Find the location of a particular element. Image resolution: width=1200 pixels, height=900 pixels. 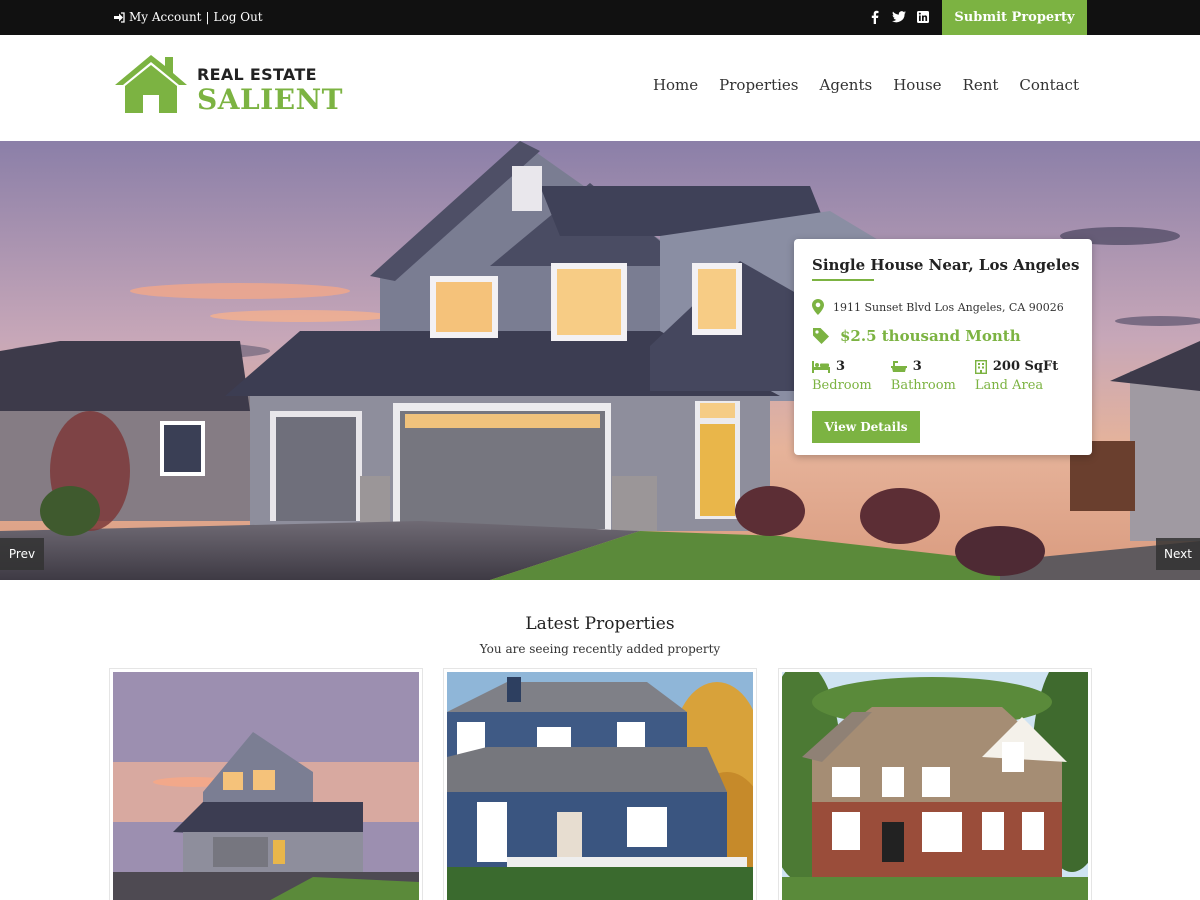

title-underline is located at coordinates (843, 280).